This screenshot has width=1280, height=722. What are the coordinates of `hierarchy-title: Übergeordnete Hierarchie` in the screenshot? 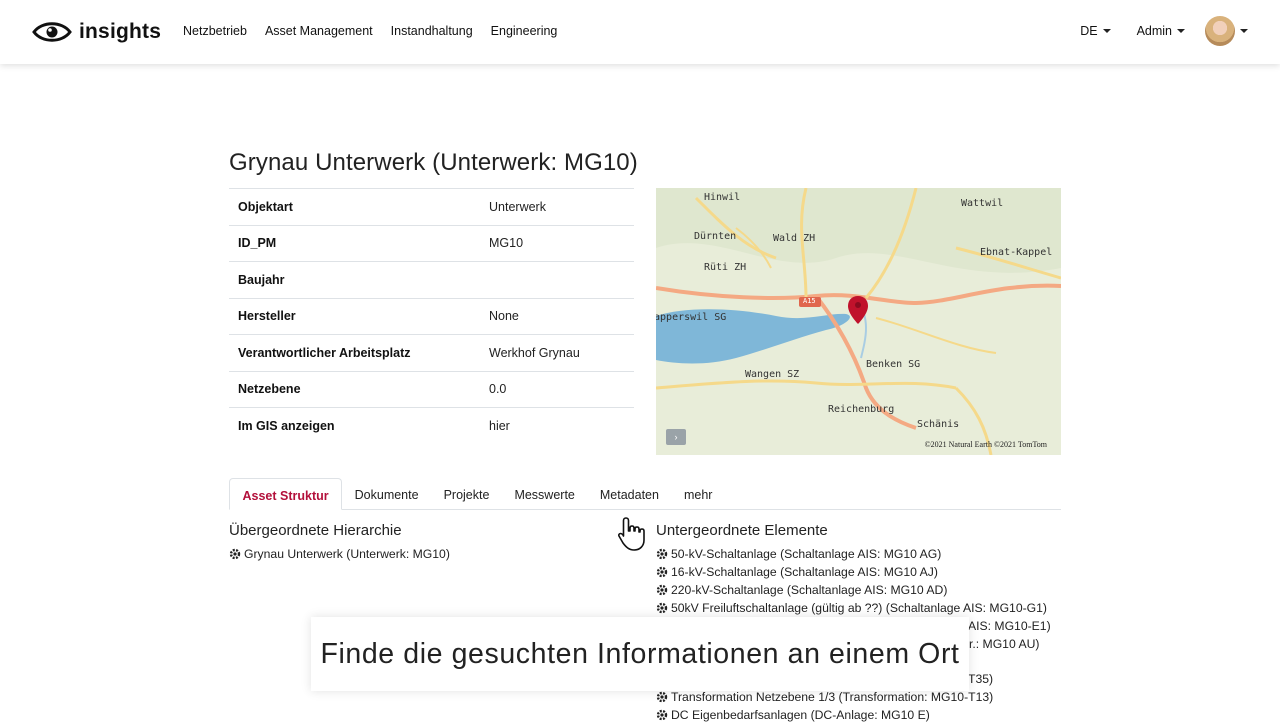 It's located at (315, 530).